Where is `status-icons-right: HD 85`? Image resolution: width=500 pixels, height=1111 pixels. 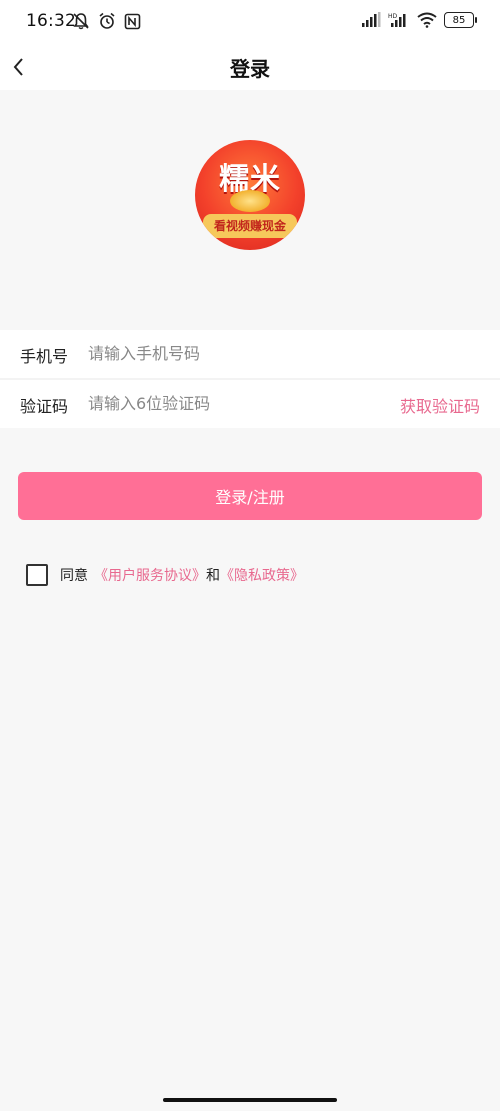
status-icons-right: HD 85 is located at coordinates (419, 20).